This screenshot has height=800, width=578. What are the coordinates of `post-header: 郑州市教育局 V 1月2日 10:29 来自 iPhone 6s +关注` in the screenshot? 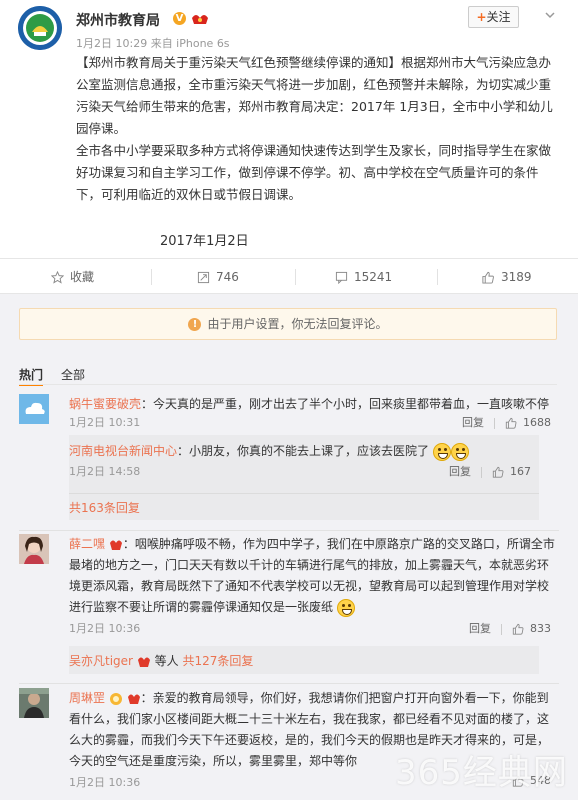 It's located at (290, 29).